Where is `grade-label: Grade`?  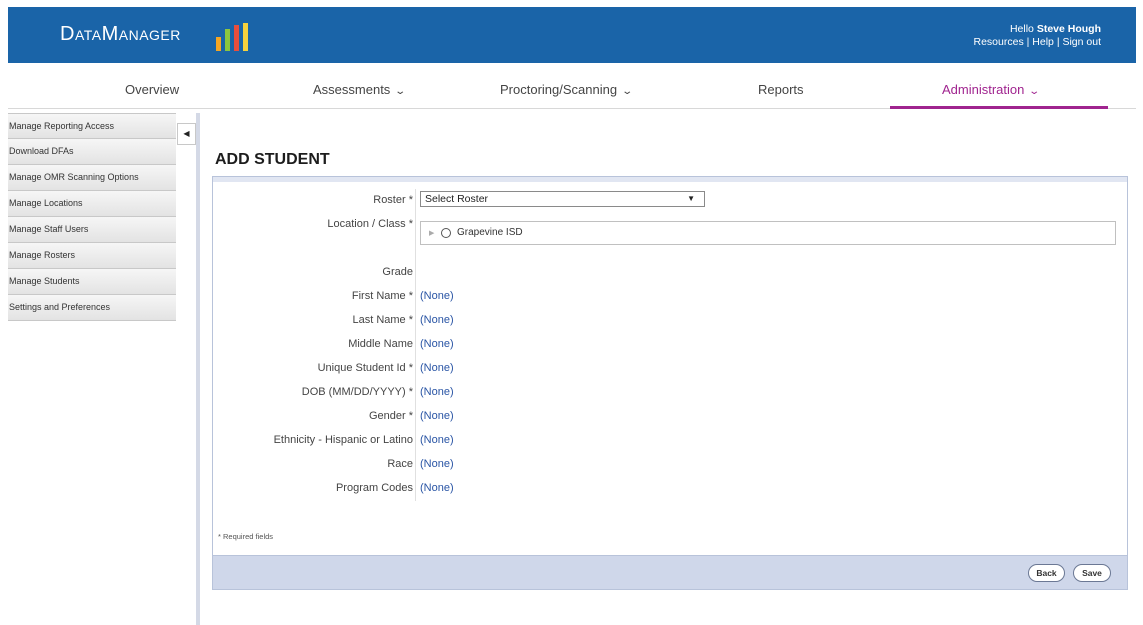 grade-label: Grade is located at coordinates (397, 272).